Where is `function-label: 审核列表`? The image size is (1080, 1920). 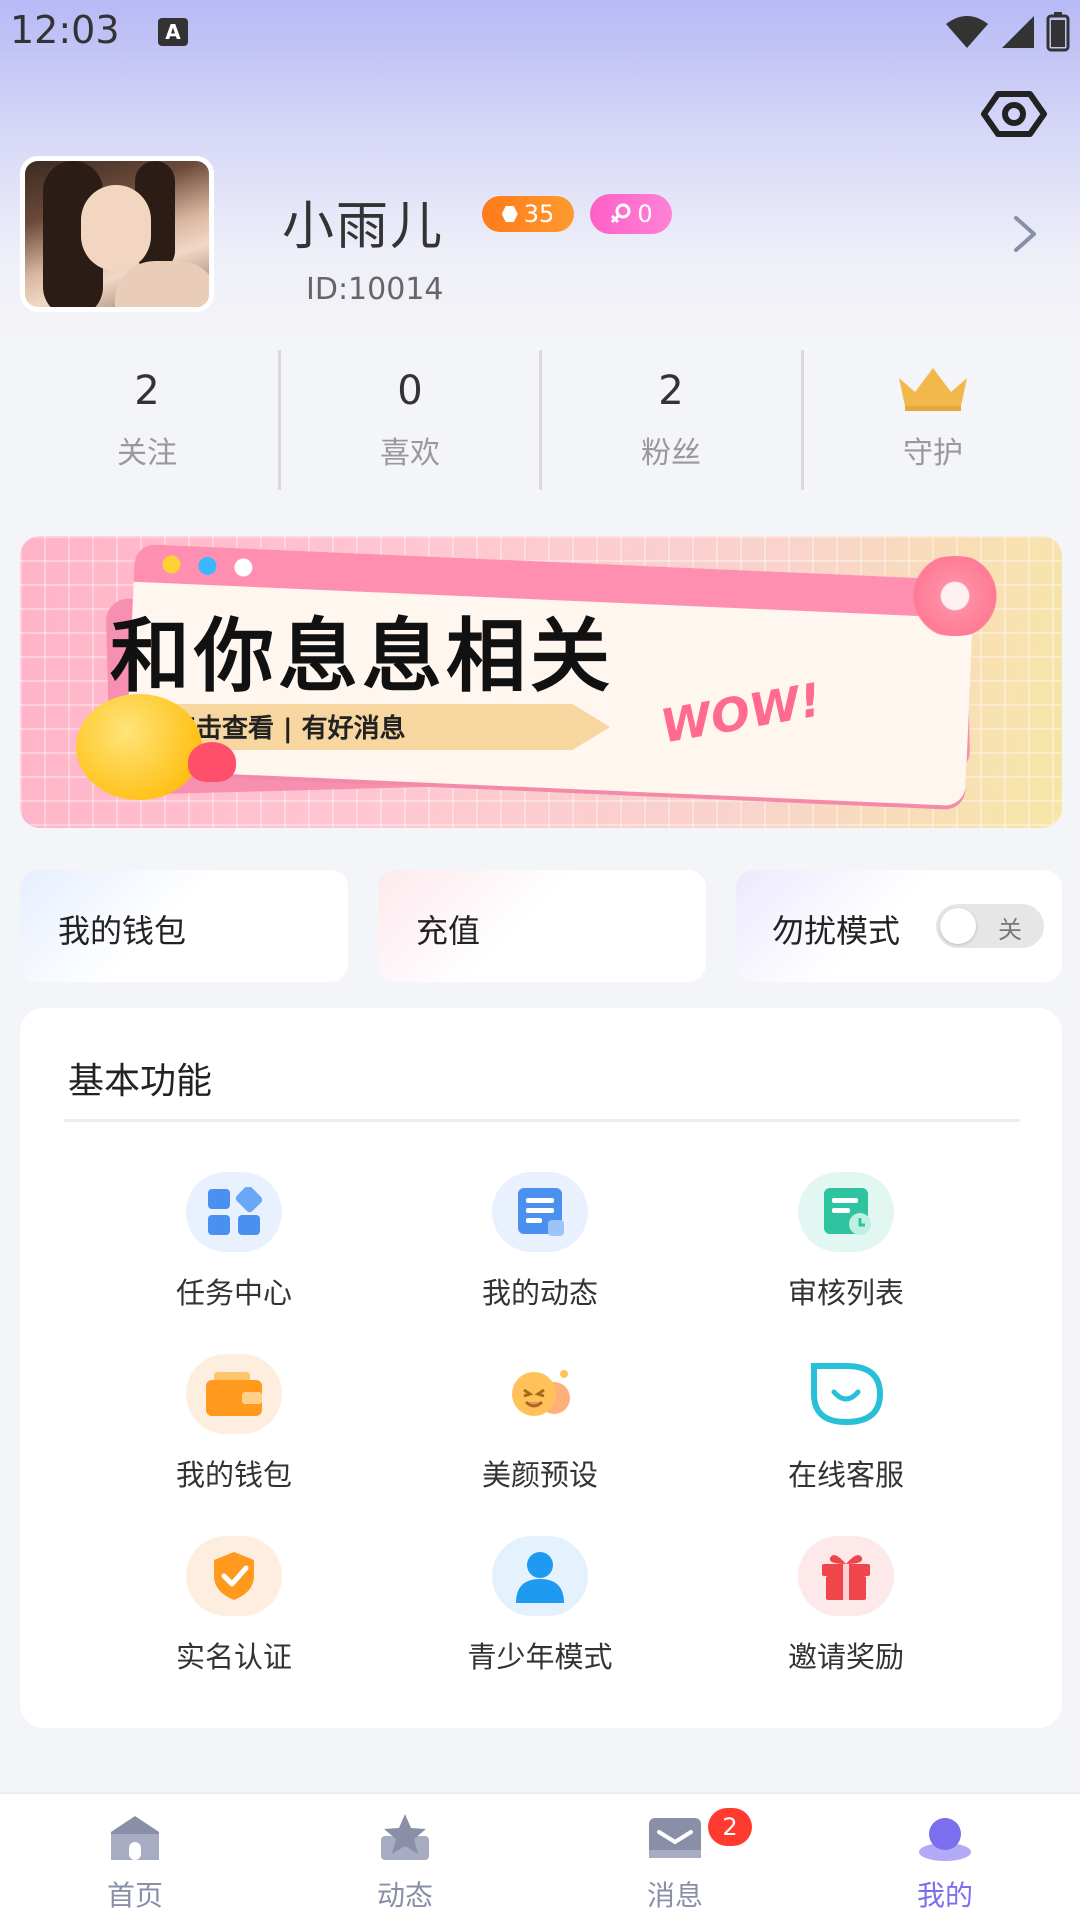 function-label: 审核列表 is located at coordinates (845, 1293).